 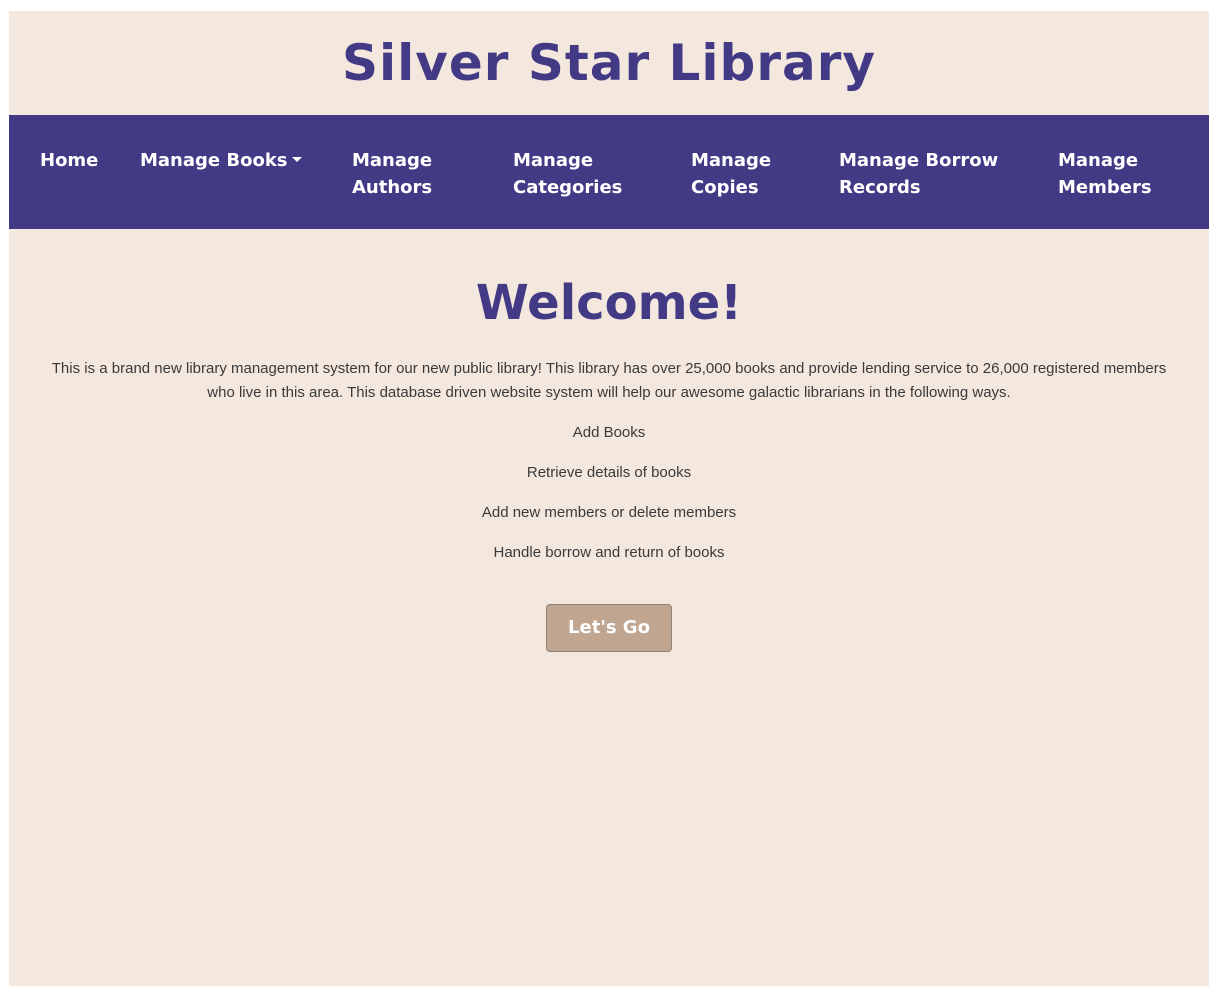 What do you see at coordinates (296, 159) in the screenshot?
I see `caret-down-icon` at bounding box center [296, 159].